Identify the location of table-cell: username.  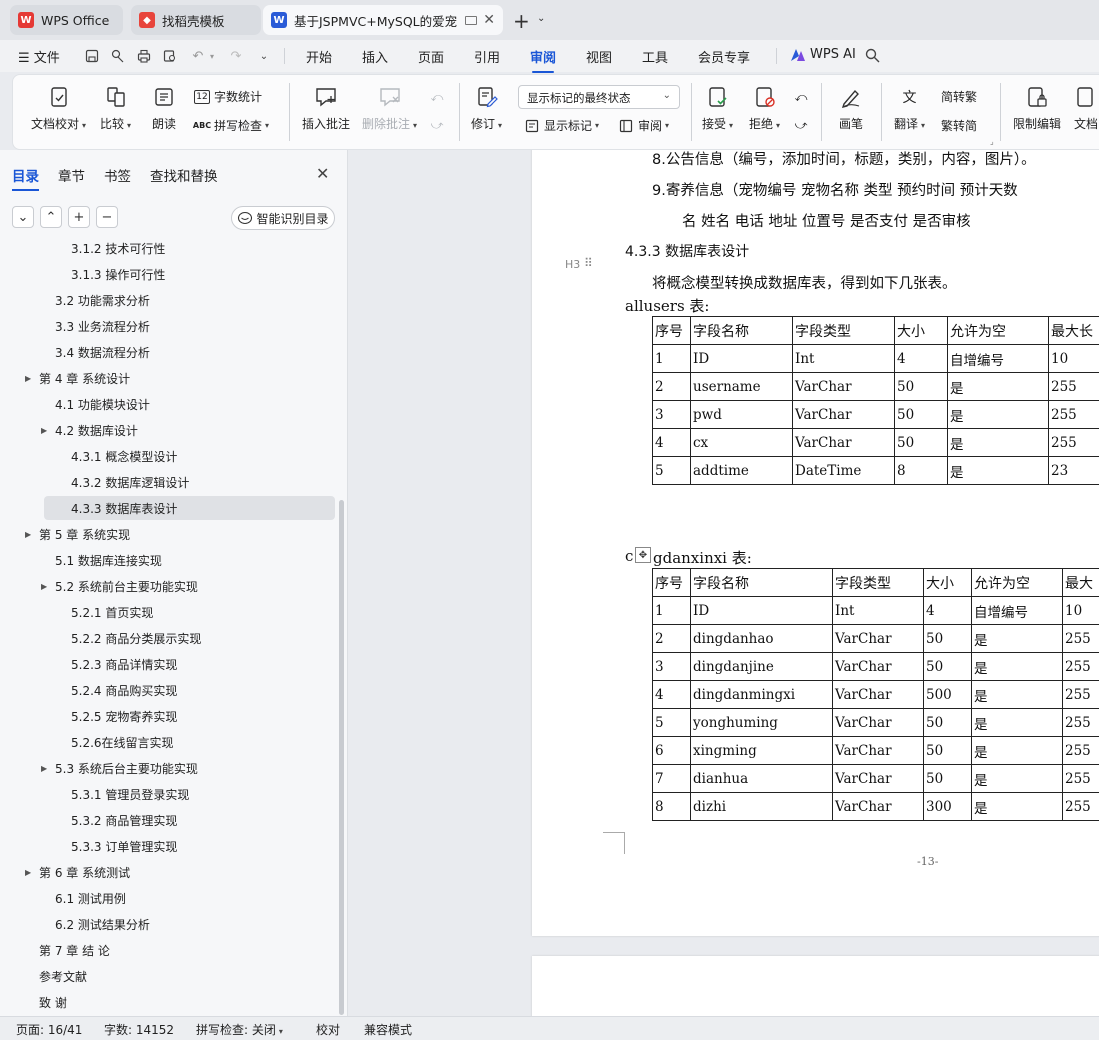
(741, 386).